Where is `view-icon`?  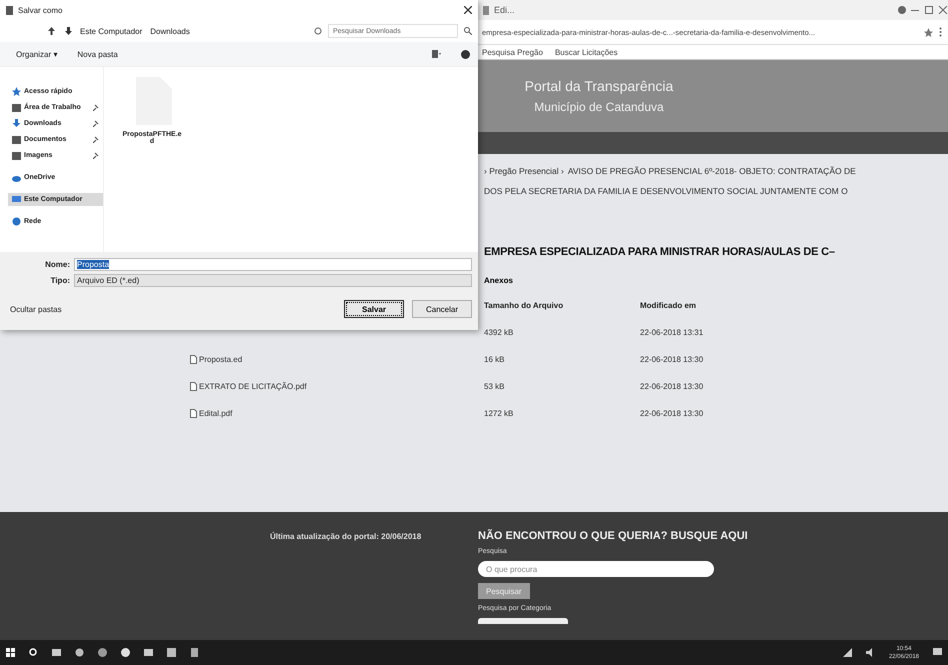
view-icon is located at coordinates (436, 54).